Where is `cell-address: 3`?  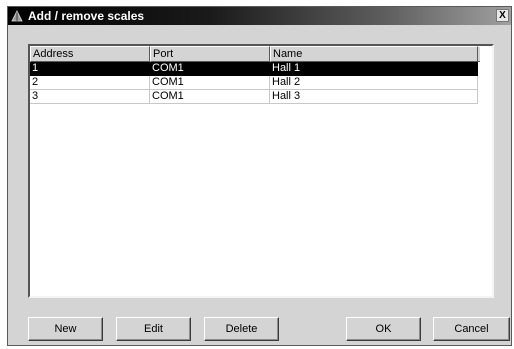 cell-address: 3 is located at coordinates (90, 97).